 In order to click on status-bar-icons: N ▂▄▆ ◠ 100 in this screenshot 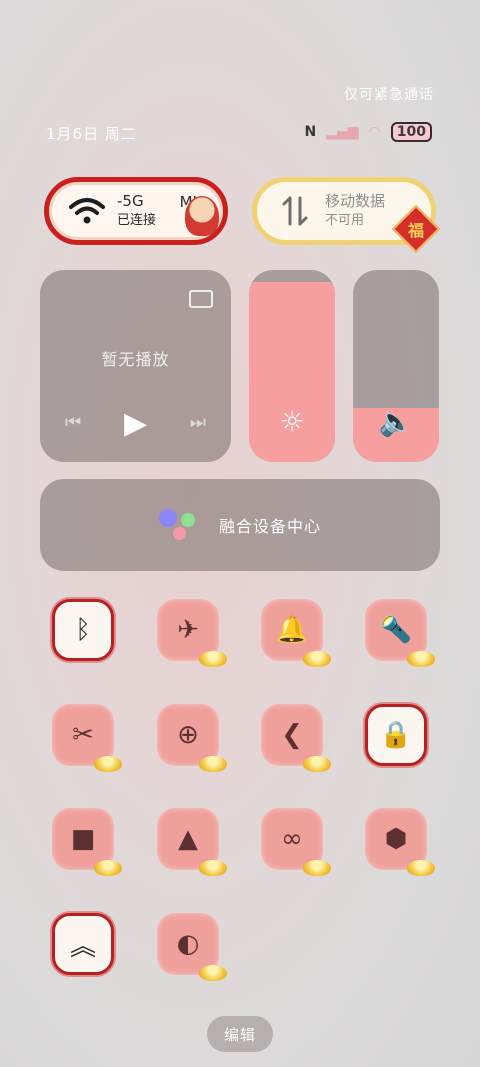, I will do `click(368, 132)`.